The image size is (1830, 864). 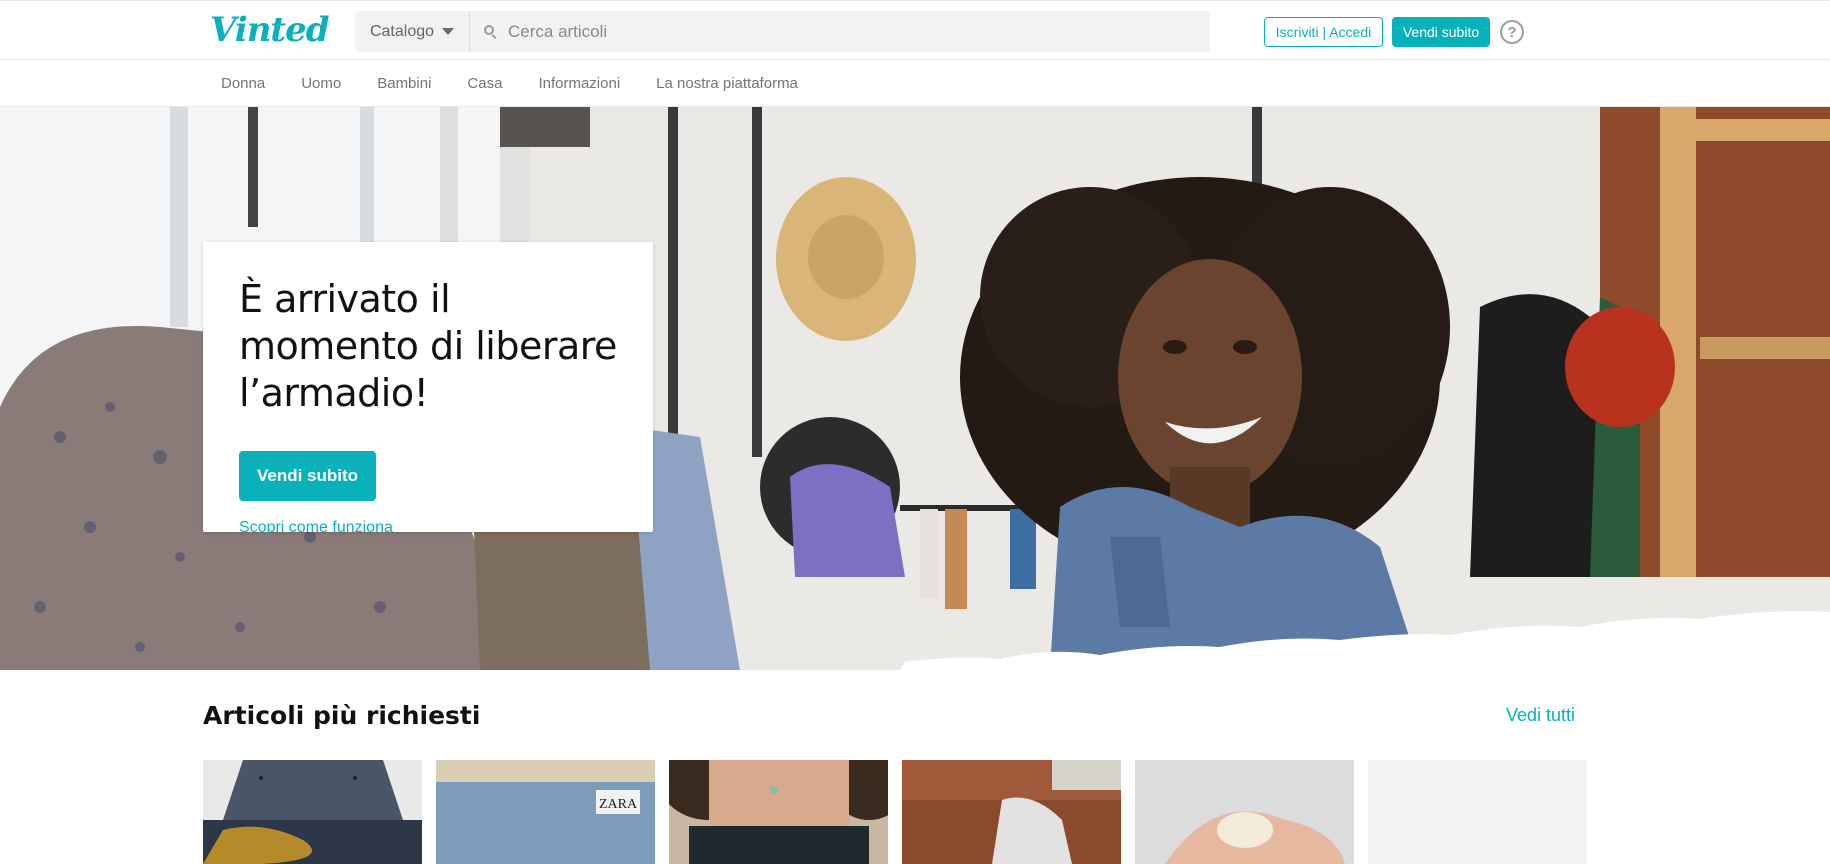 I want to click on item-photo: ZARA, so click(x=545, y=812).